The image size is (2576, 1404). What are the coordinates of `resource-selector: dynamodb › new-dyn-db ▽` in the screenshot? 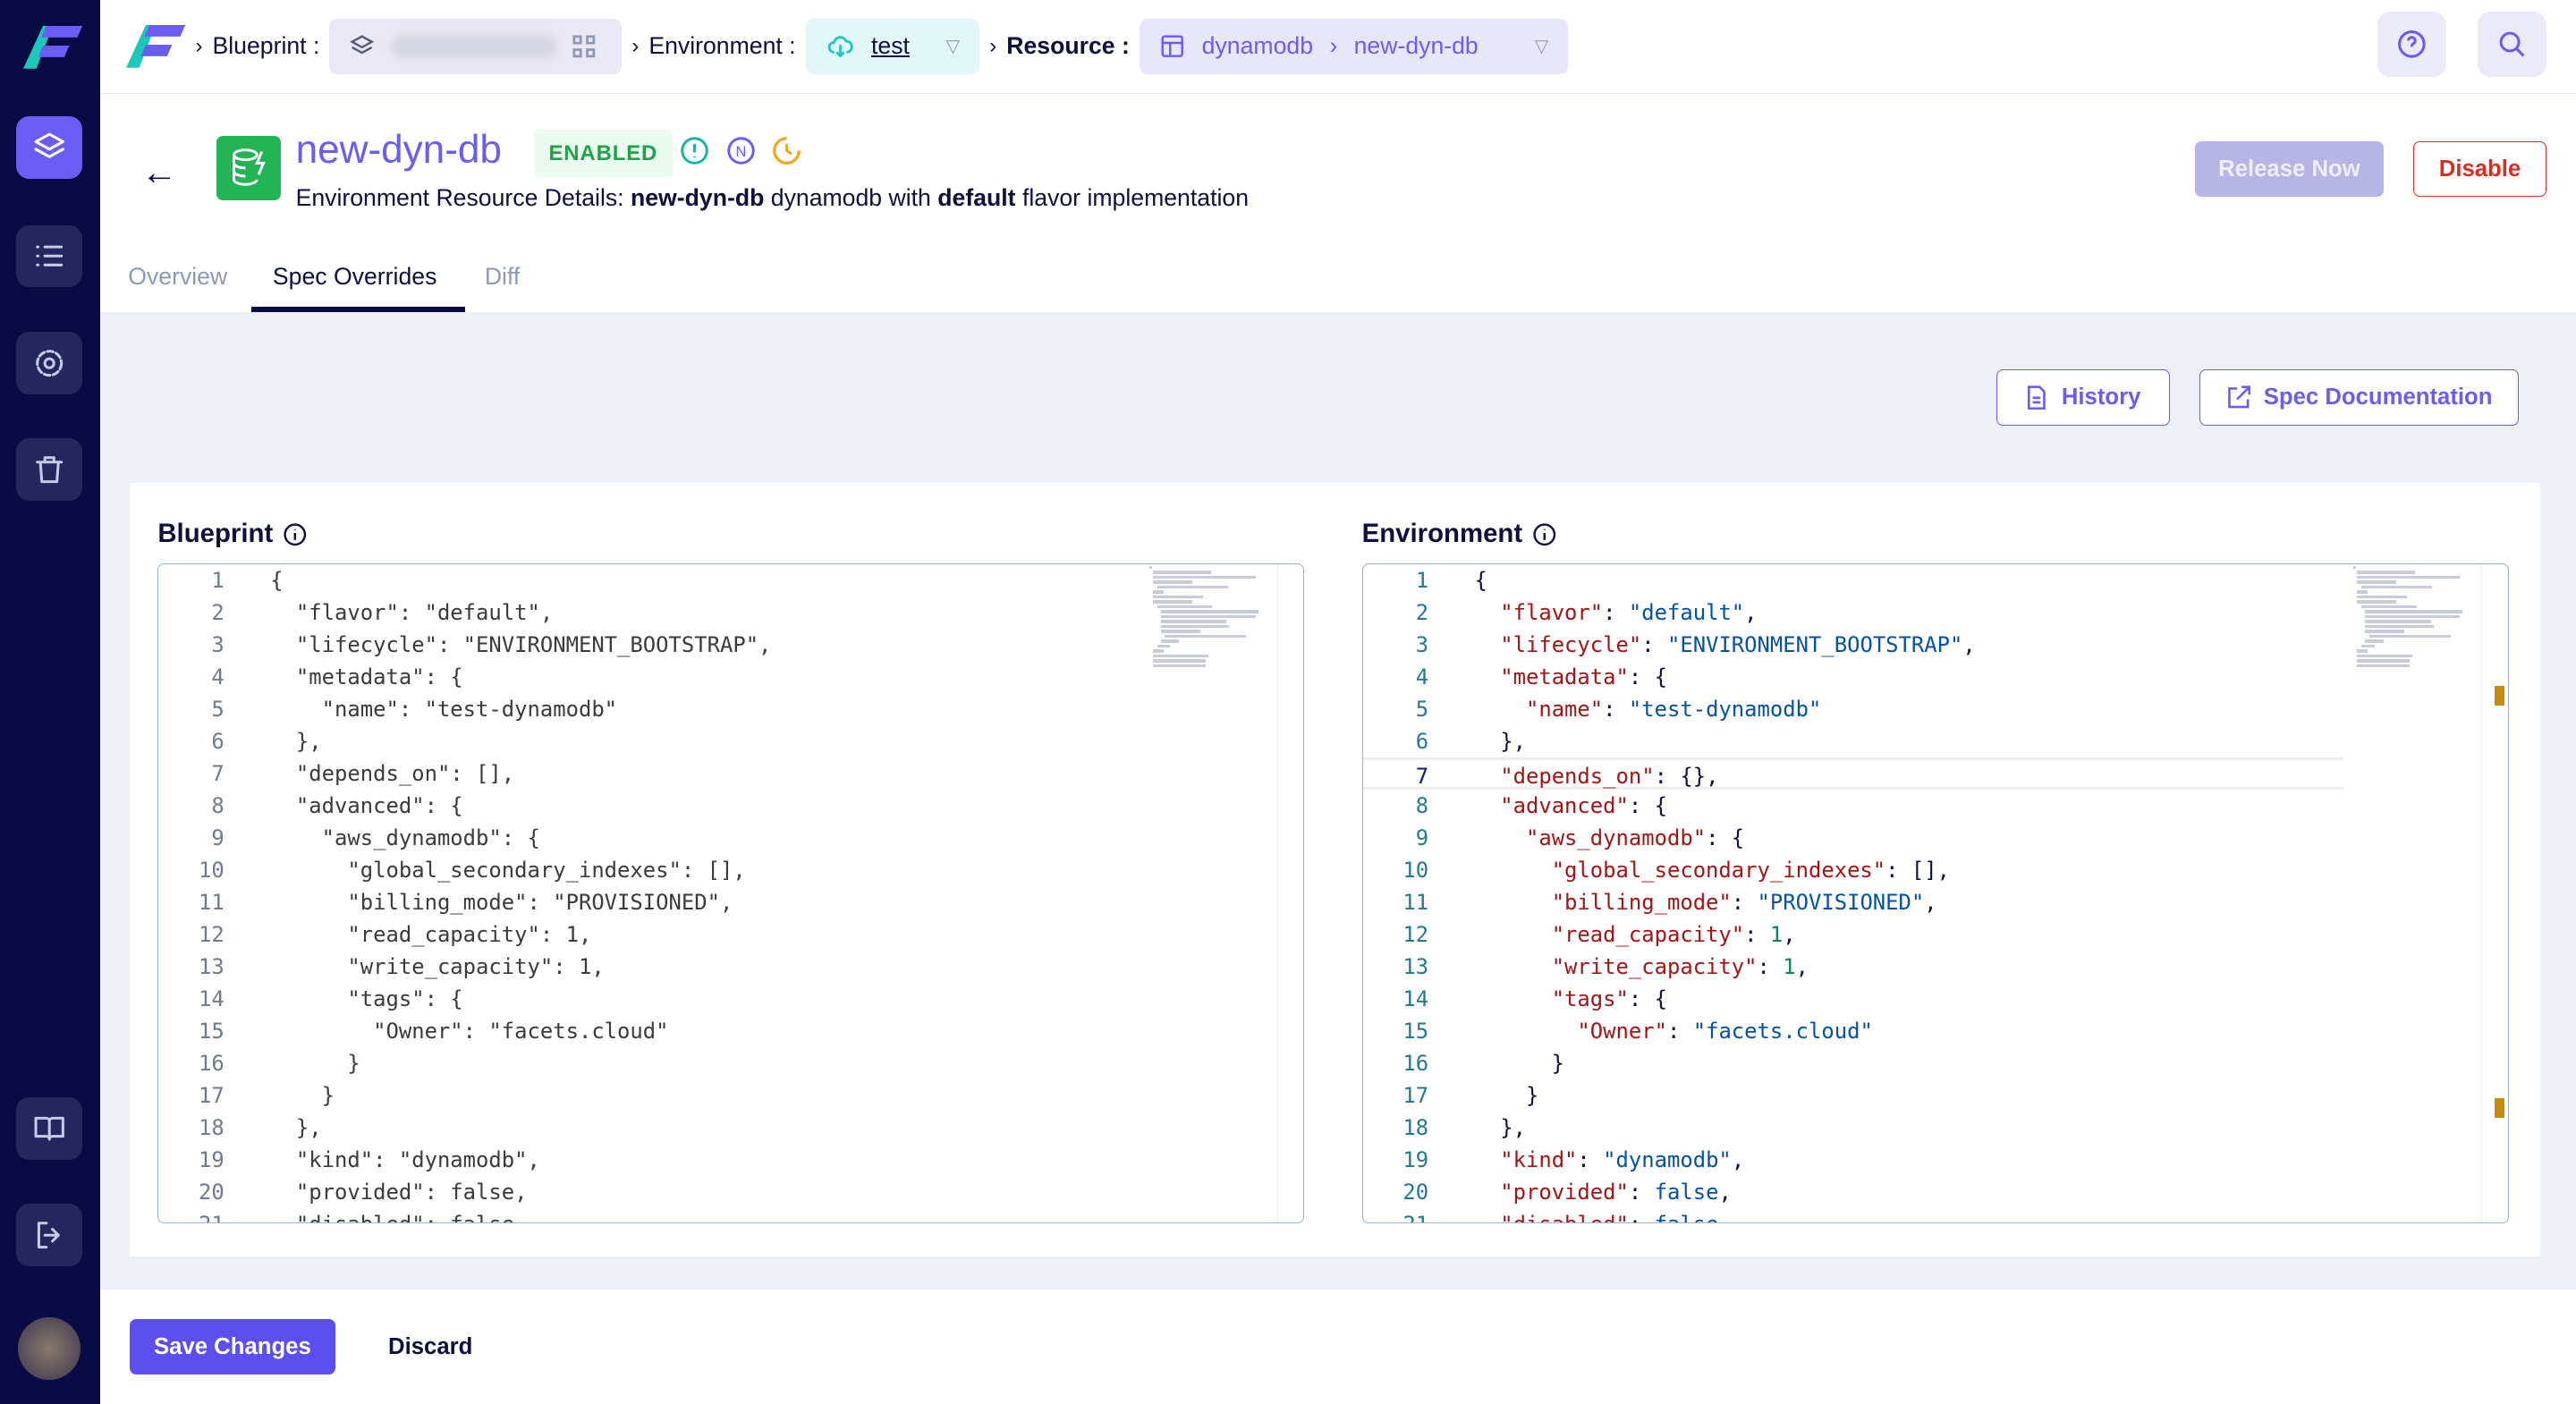 It's located at (1354, 47).